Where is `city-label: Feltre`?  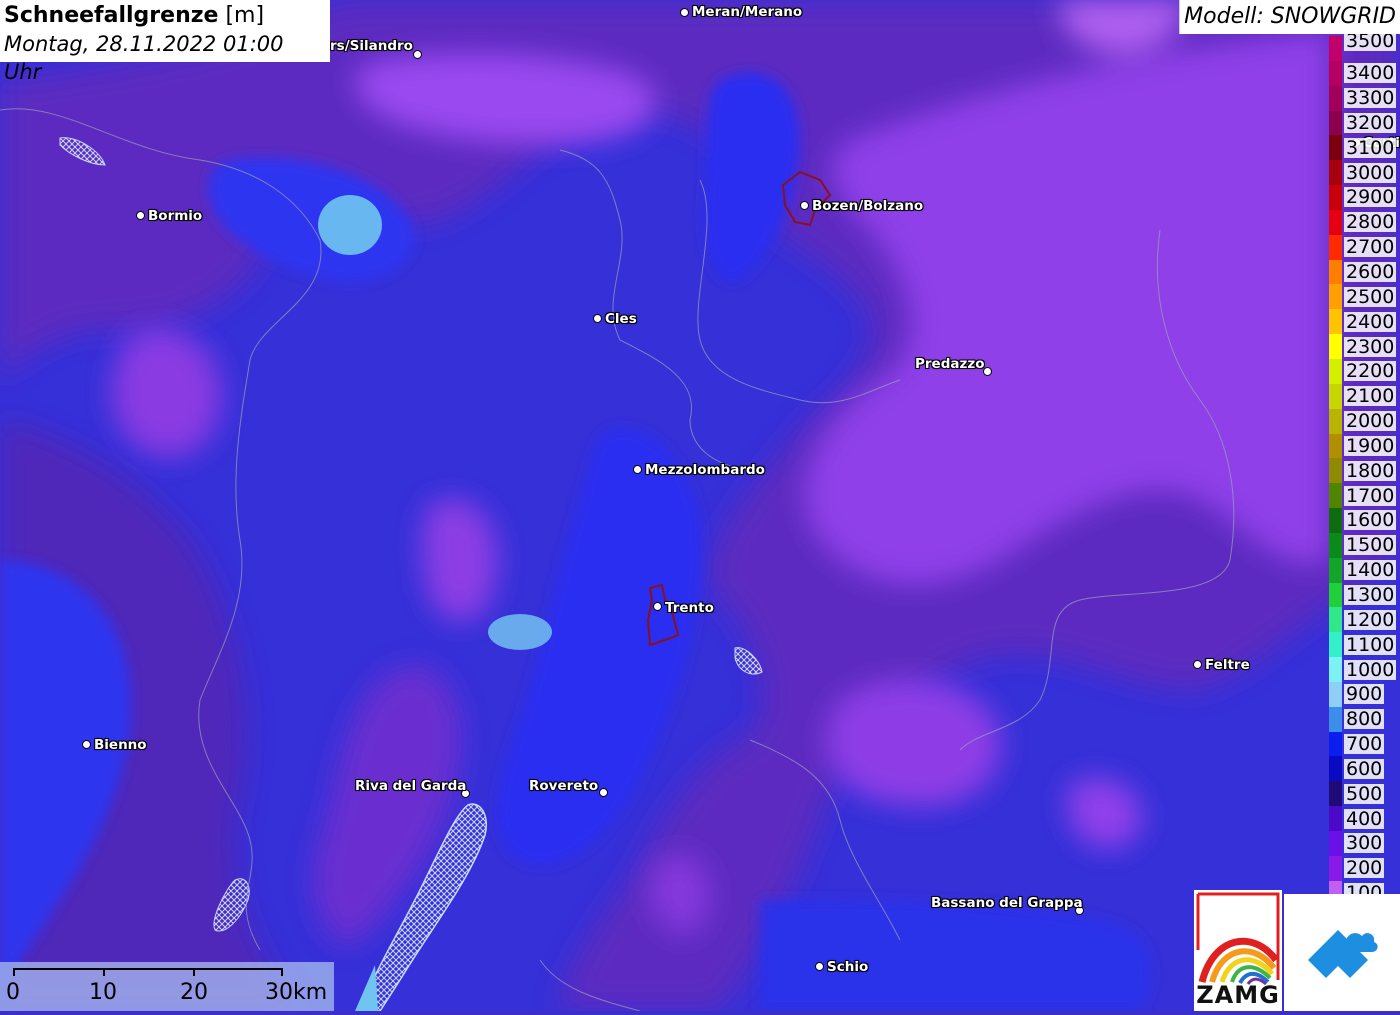
city-label: Feltre is located at coordinates (1227, 665).